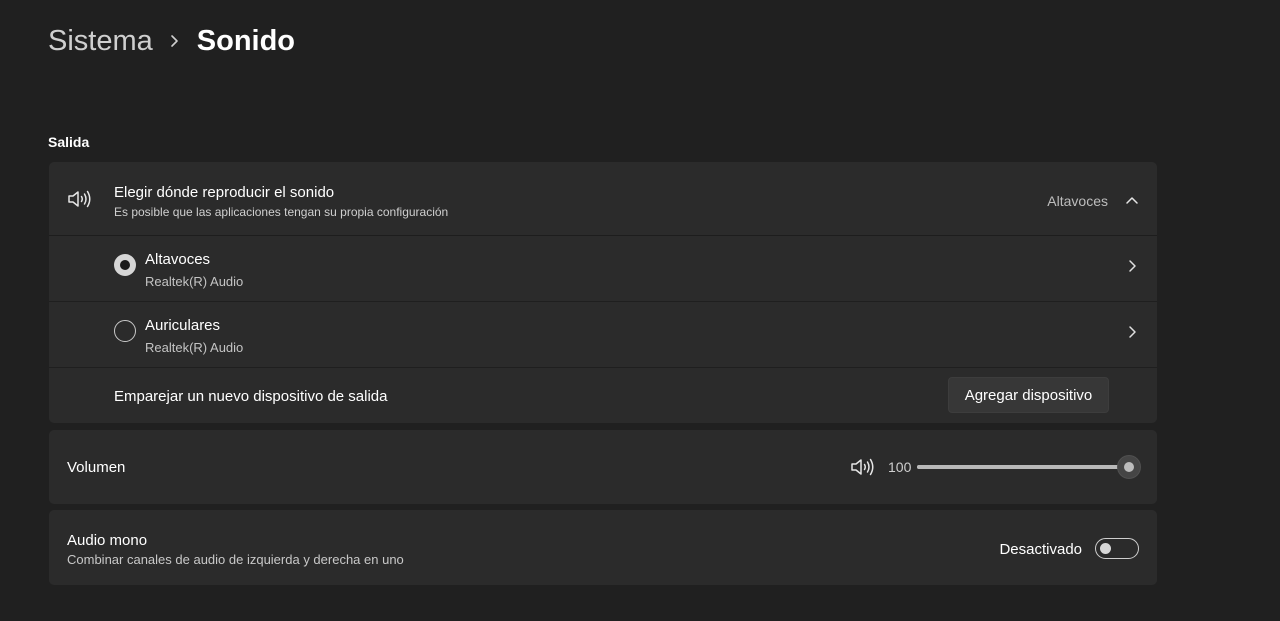 This screenshot has width=1280, height=621. Describe the element at coordinates (125, 331) in the screenshot. I see `device-radio-auriculares` at that location.